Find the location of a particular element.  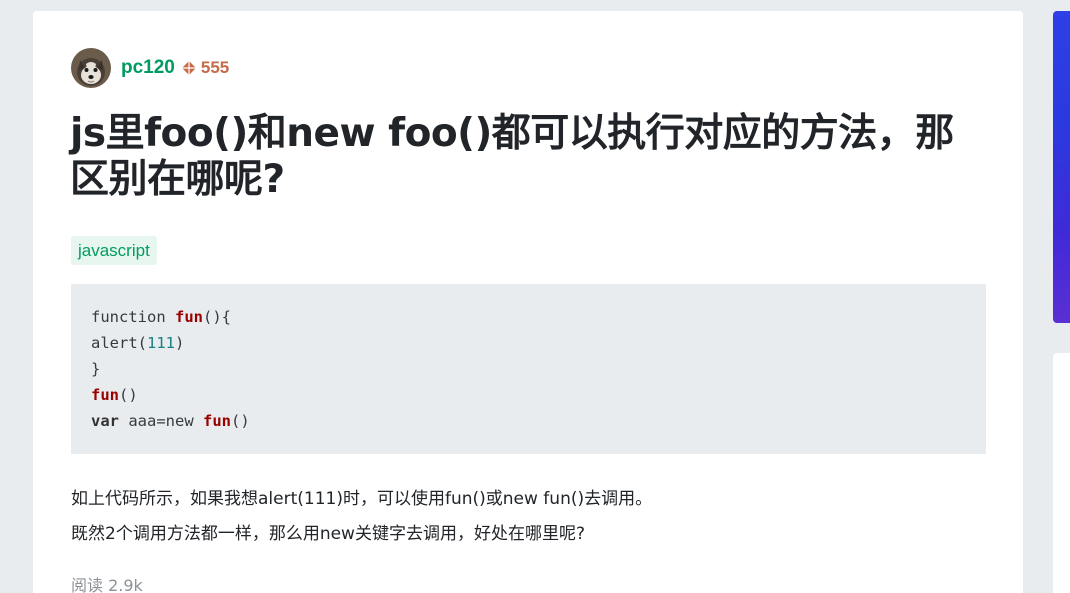

avatar is located at coordinates (91, 68).